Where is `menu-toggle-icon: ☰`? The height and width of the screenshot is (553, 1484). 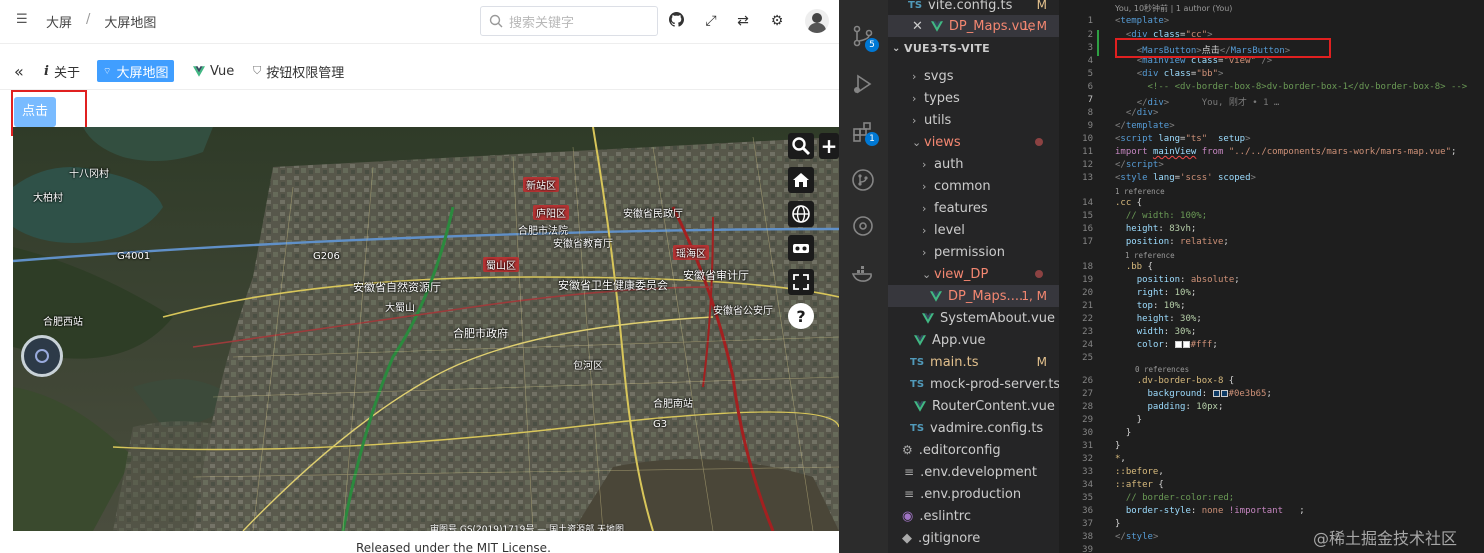
menu-toggle-icon: ☰ is located at coordinates (23, 20).